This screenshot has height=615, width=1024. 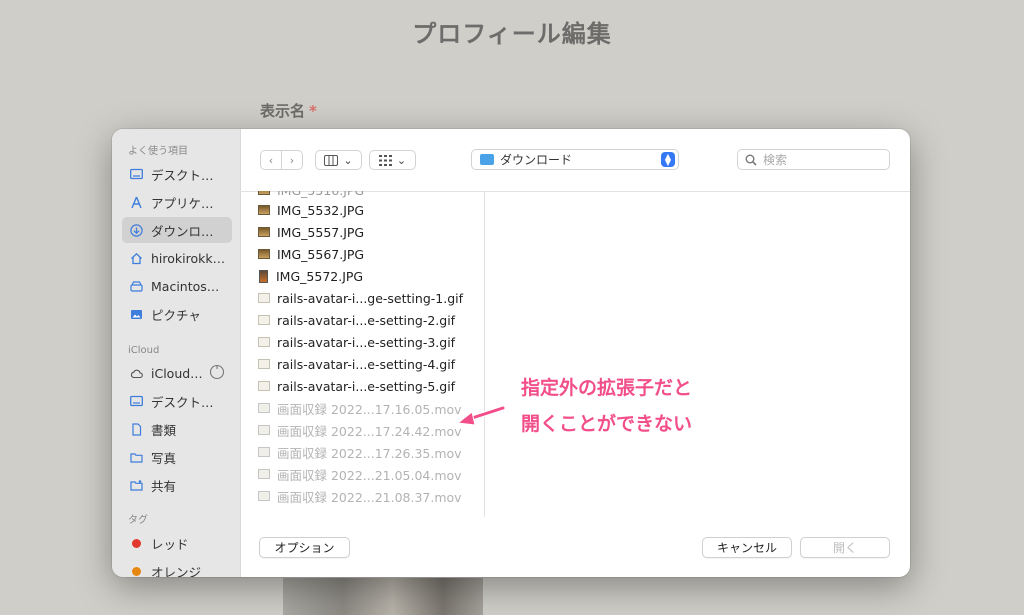 I want to click on file-name: 画面収録 2022...17.16.05.mov, so click(x=369, y=409).